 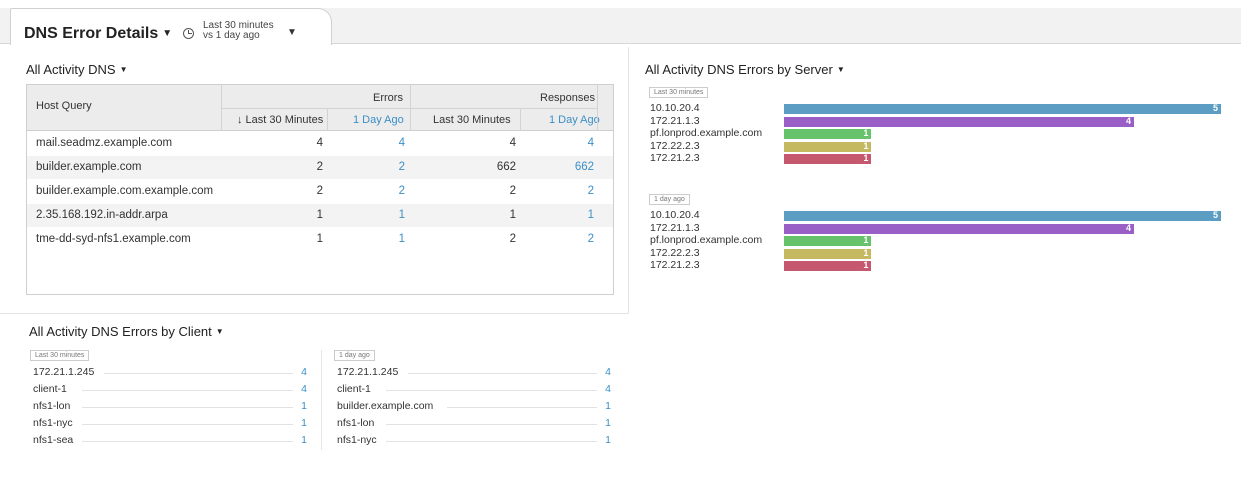 I want to click on responses-last-cell: 1, so click(x=512, y=215).